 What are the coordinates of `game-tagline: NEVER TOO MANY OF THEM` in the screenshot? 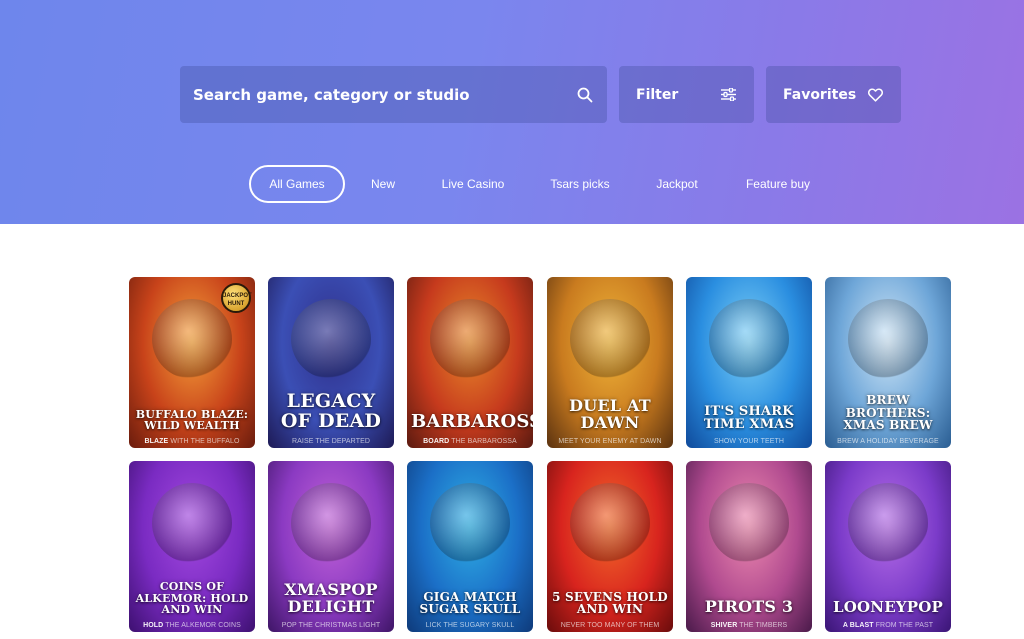 It's located at (610, 625).